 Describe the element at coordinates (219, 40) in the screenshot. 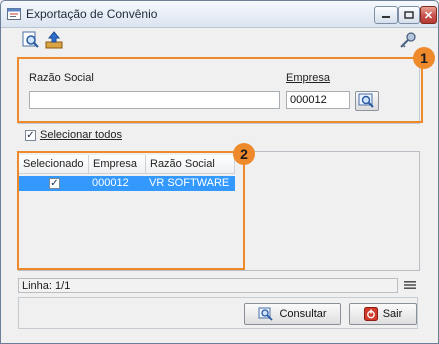

I see `toolbar` at that location.